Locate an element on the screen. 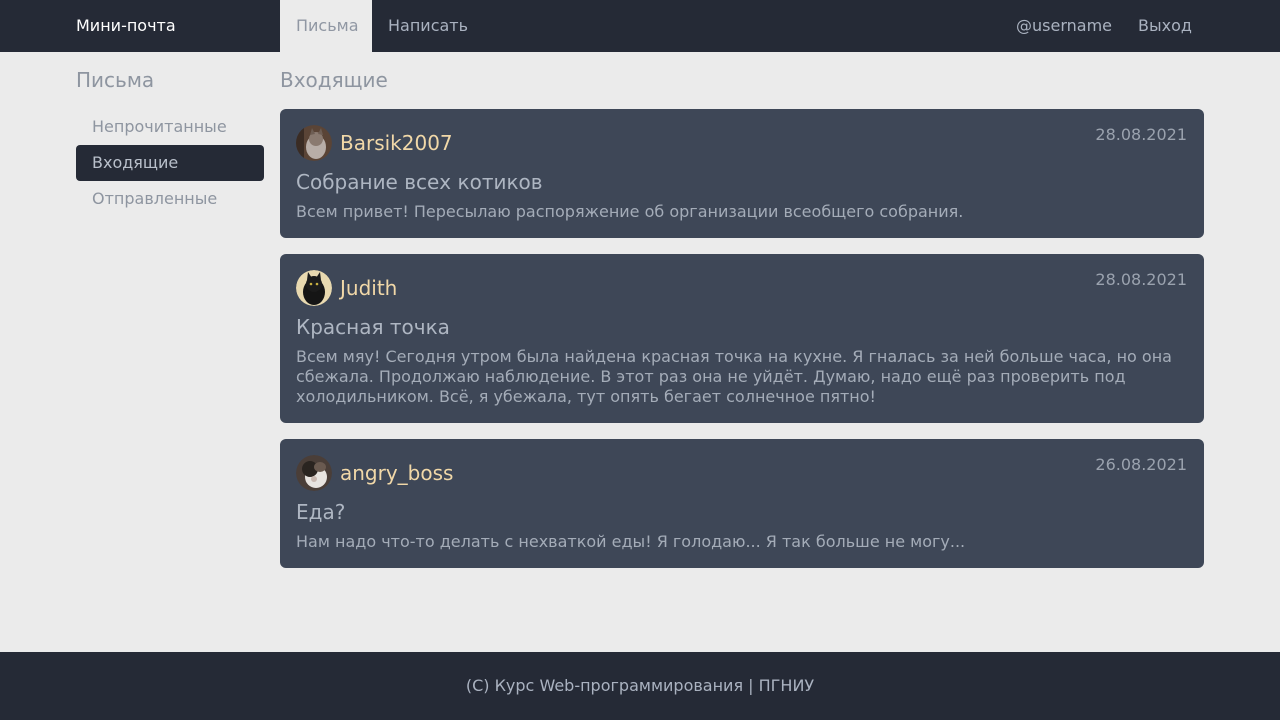  sidebar-item-inbox: Входящие is located at coordinates (170, 163).